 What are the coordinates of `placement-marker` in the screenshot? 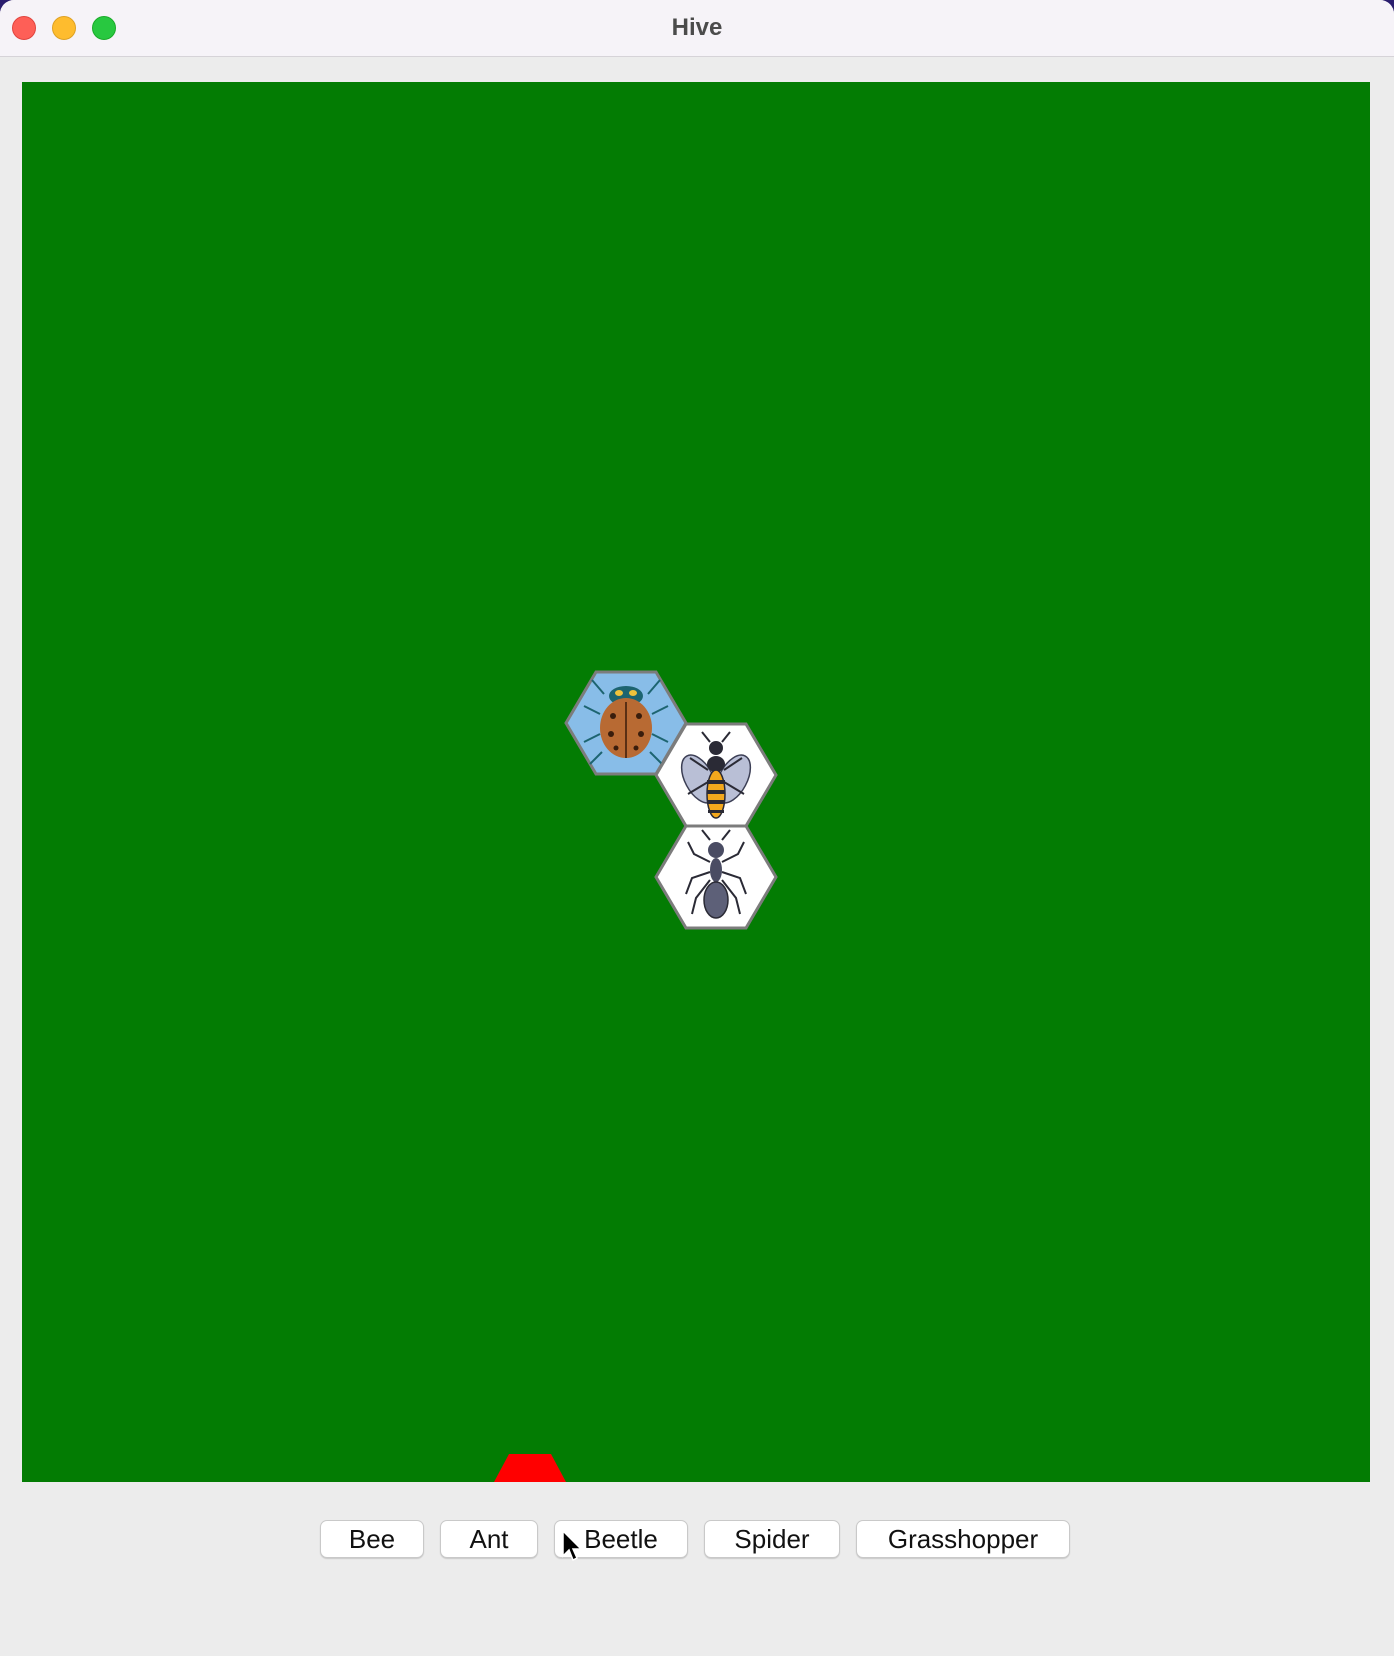 It's located at (530, 1468).